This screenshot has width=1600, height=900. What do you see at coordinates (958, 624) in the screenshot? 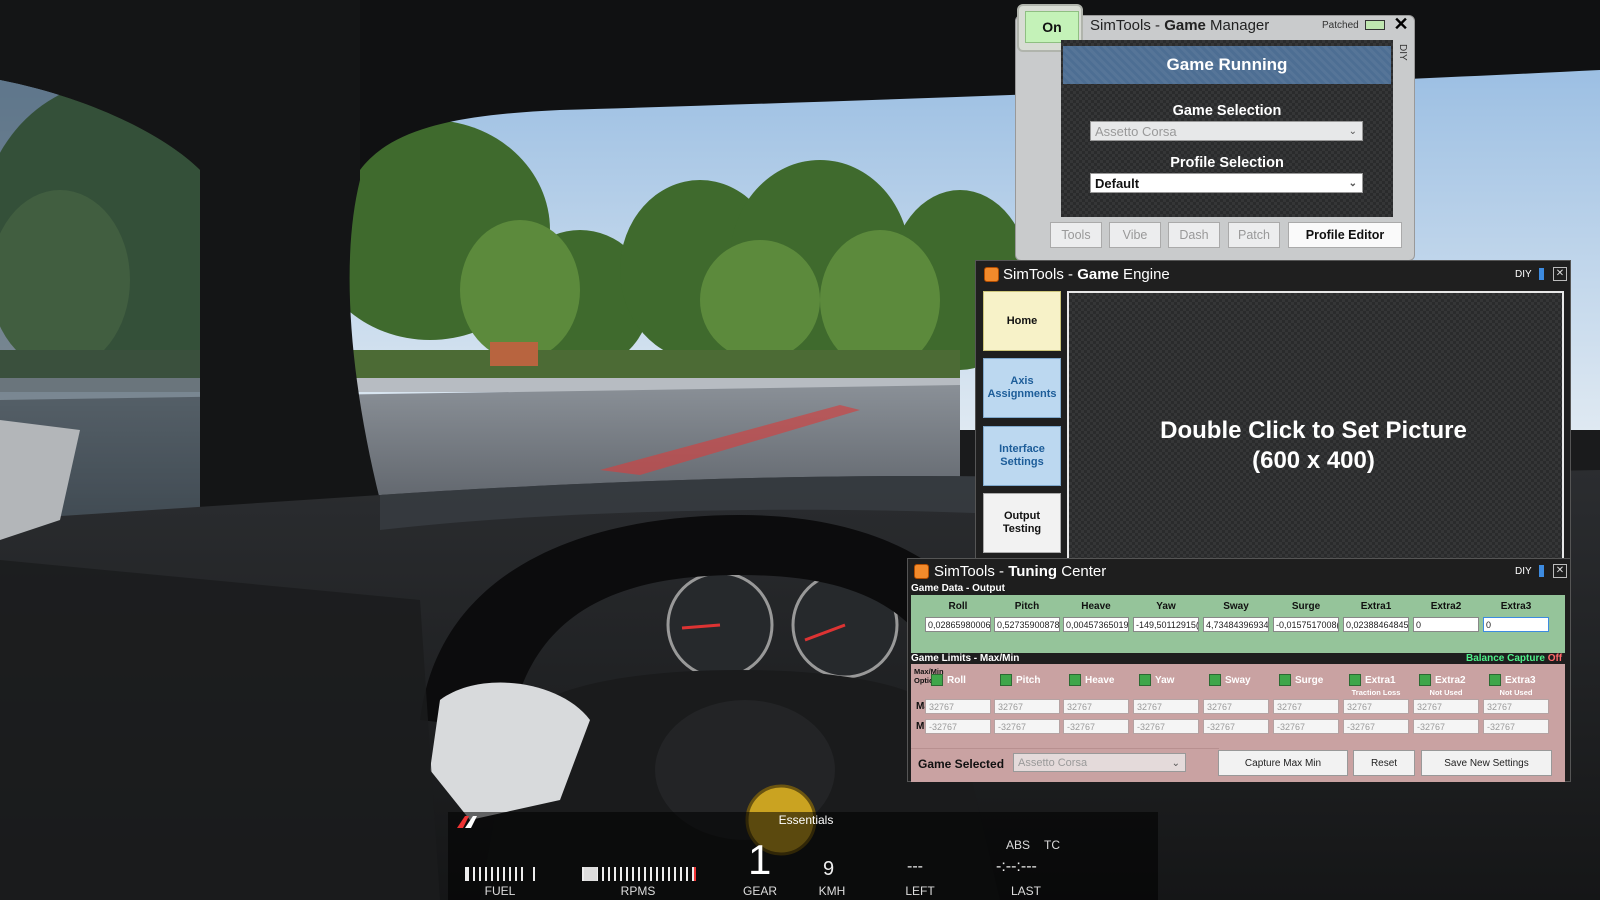
I see `output-value-roll: 0,02865980006` at bounding box center [958, 624].